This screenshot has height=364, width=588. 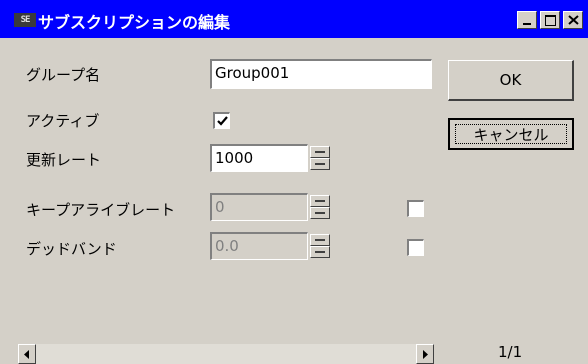 What do you see at coordinates (321, 74) in the screenshot?
I see `group-name-input: Group001` at bounding box center [321, 74].